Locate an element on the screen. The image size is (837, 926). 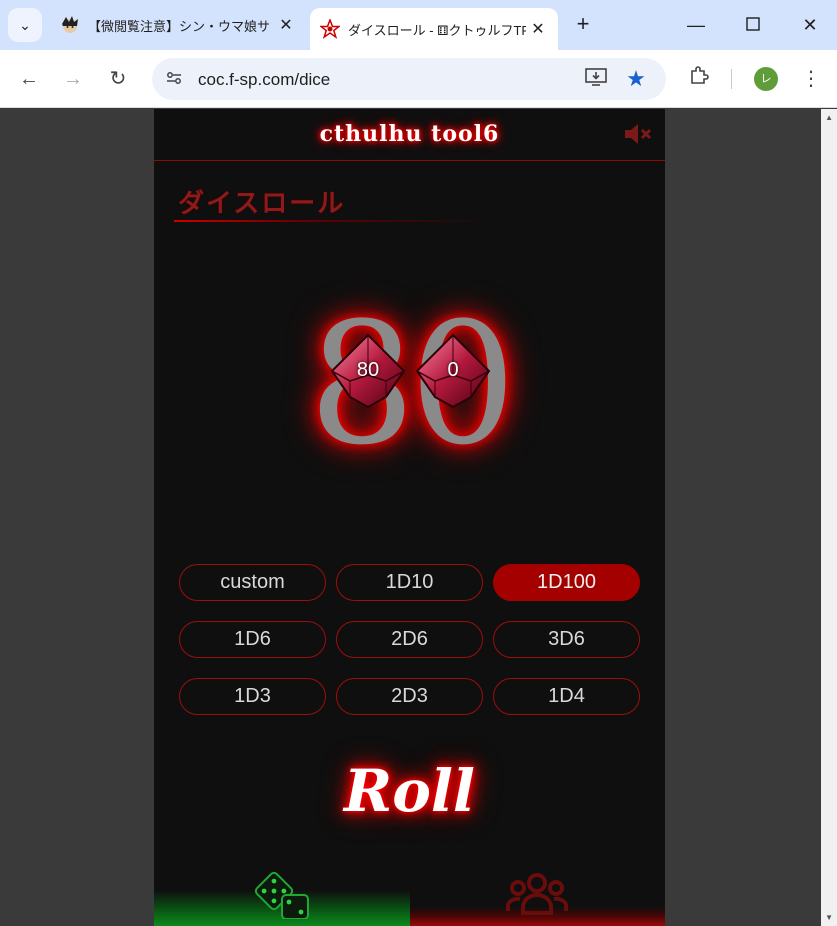
browser-toolbar: ← → ↻ coc.f-sp.com/dice ★ レ ⋮ is located at coordinates (418, 79).